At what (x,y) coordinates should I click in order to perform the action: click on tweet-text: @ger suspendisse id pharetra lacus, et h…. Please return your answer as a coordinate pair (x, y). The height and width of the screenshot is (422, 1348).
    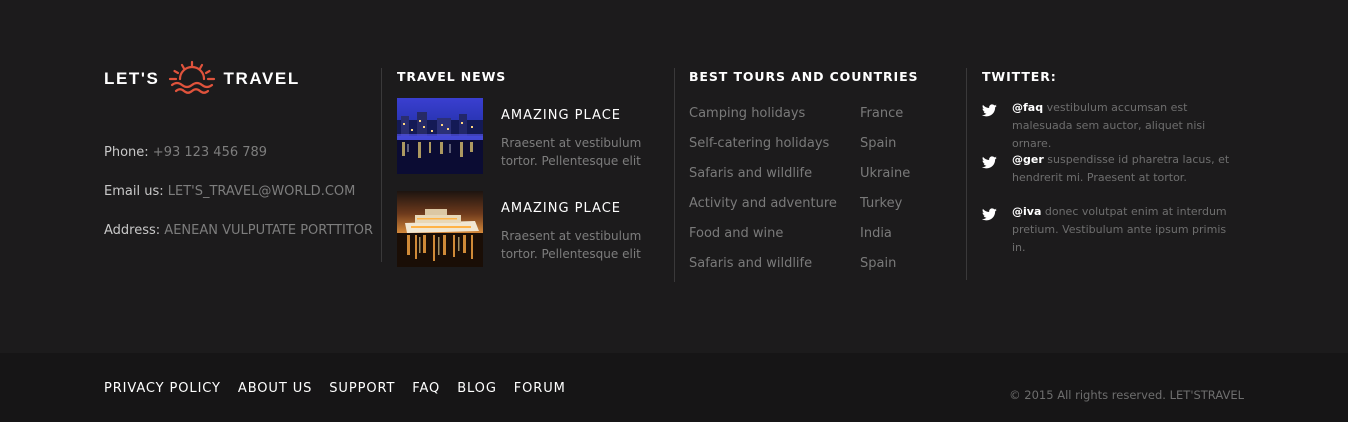
    Looking at the image, I should click on (1127, 169).